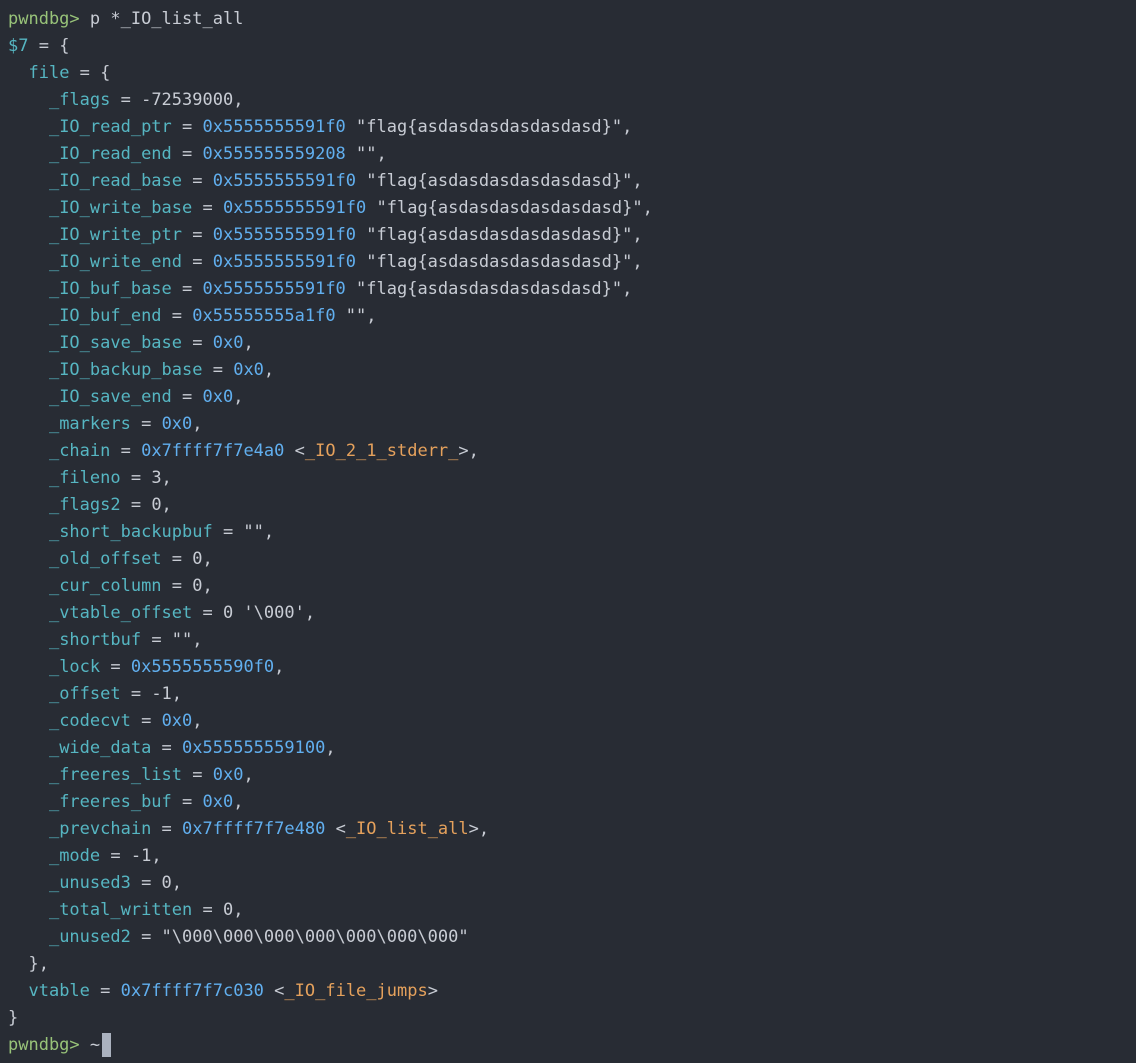  I want to click on field-name: _old_offset, so click(105, 559).